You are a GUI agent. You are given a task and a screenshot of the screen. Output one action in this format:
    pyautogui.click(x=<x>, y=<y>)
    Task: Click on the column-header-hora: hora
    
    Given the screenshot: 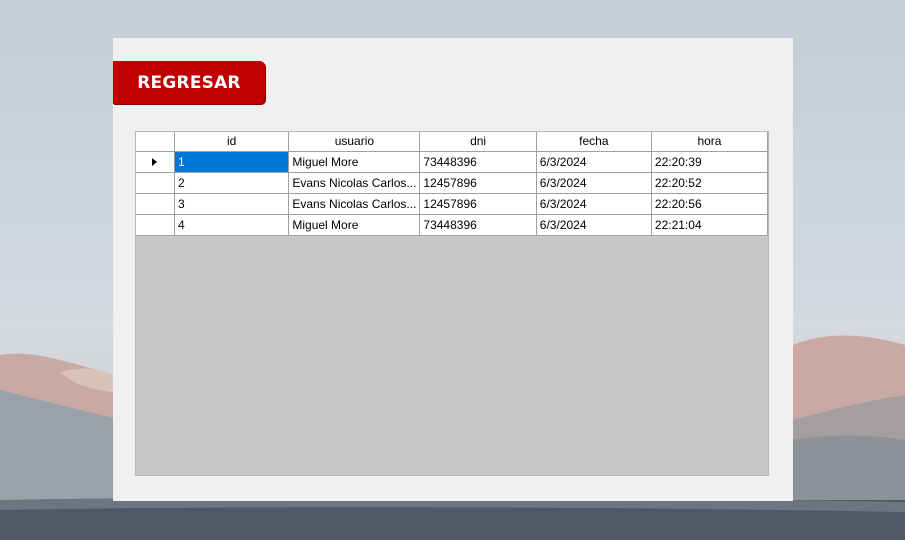 What is the action you would take?
    pyautogui.click(x=709, y=142)
    